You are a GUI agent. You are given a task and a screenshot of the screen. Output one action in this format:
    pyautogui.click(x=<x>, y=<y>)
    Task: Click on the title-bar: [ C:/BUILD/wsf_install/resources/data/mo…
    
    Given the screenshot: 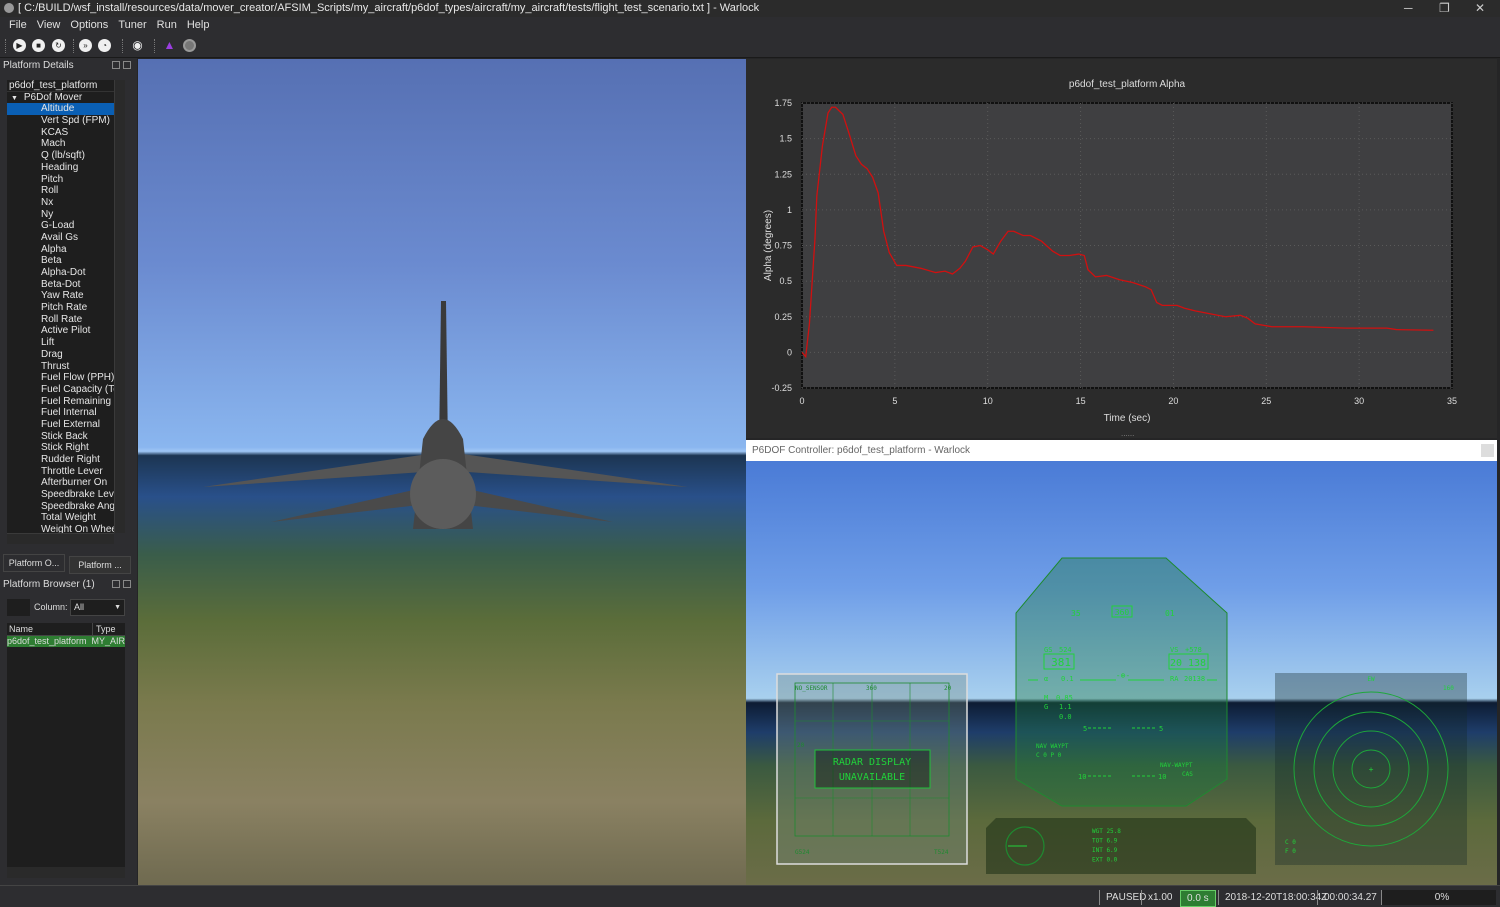 What is the action you would take?
    pyautogui.click(x=750, y=8)
    